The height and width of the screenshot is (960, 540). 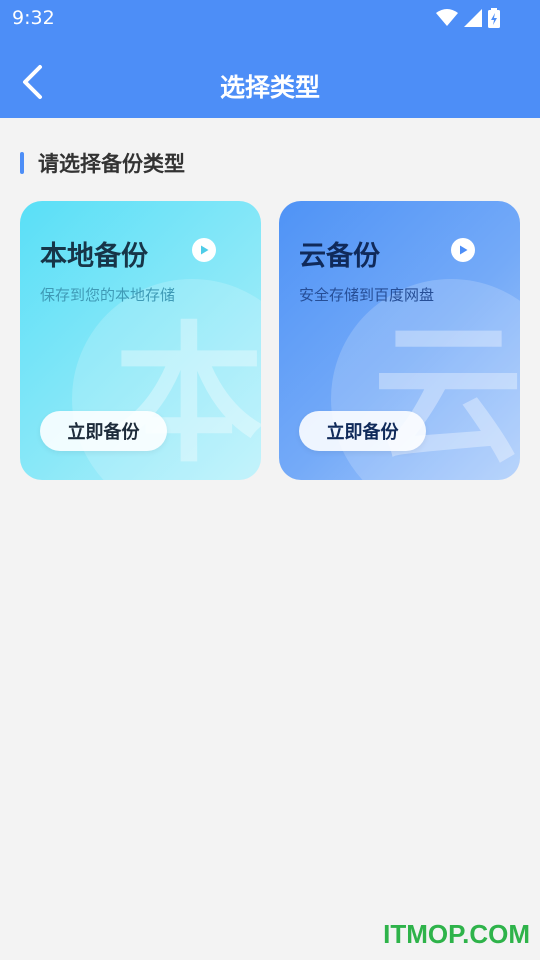 I want to click on status-time: 9:32, so click(x=33, y=18).